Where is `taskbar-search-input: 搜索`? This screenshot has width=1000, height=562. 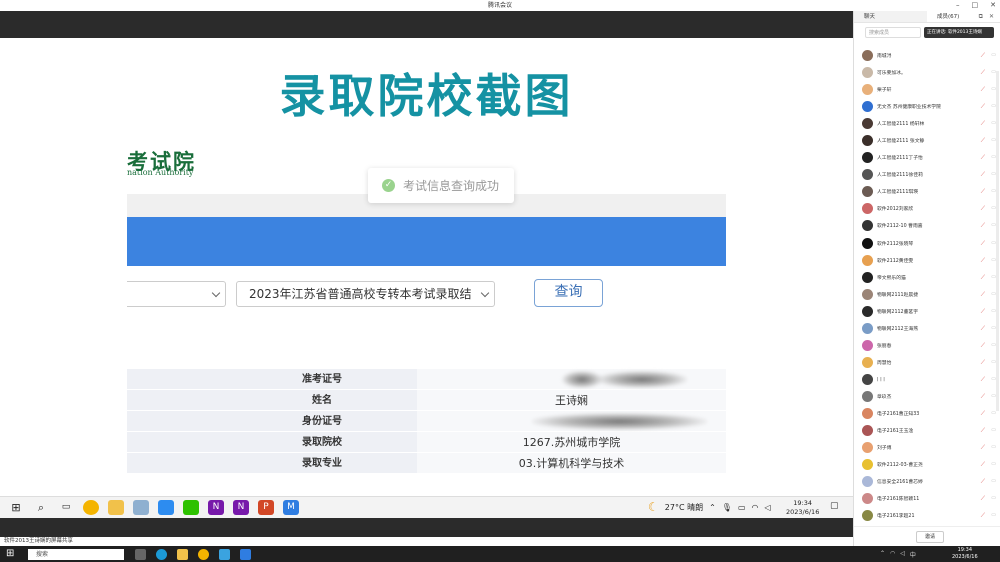
taskbar-search-input: 搜索 is located at coordinates (76, 554).